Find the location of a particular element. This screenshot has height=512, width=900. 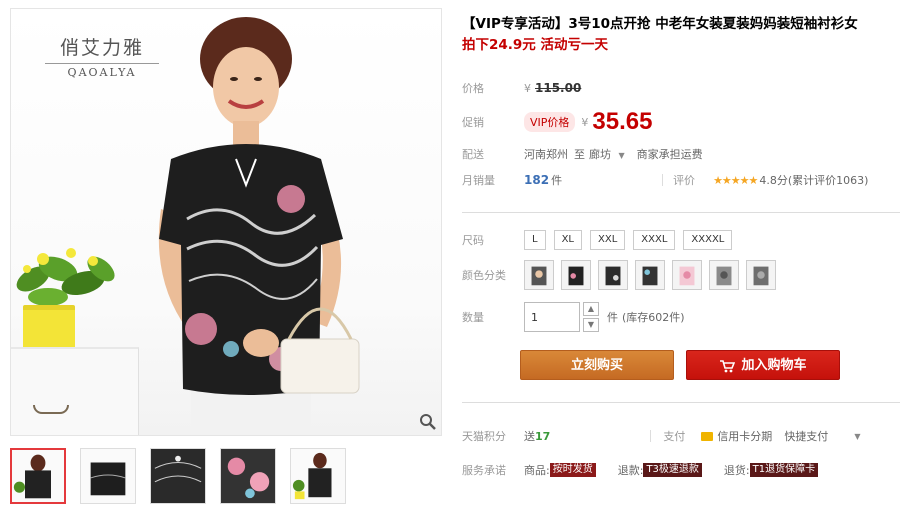

return-label: 退货: is located at coordinates (736, 470).